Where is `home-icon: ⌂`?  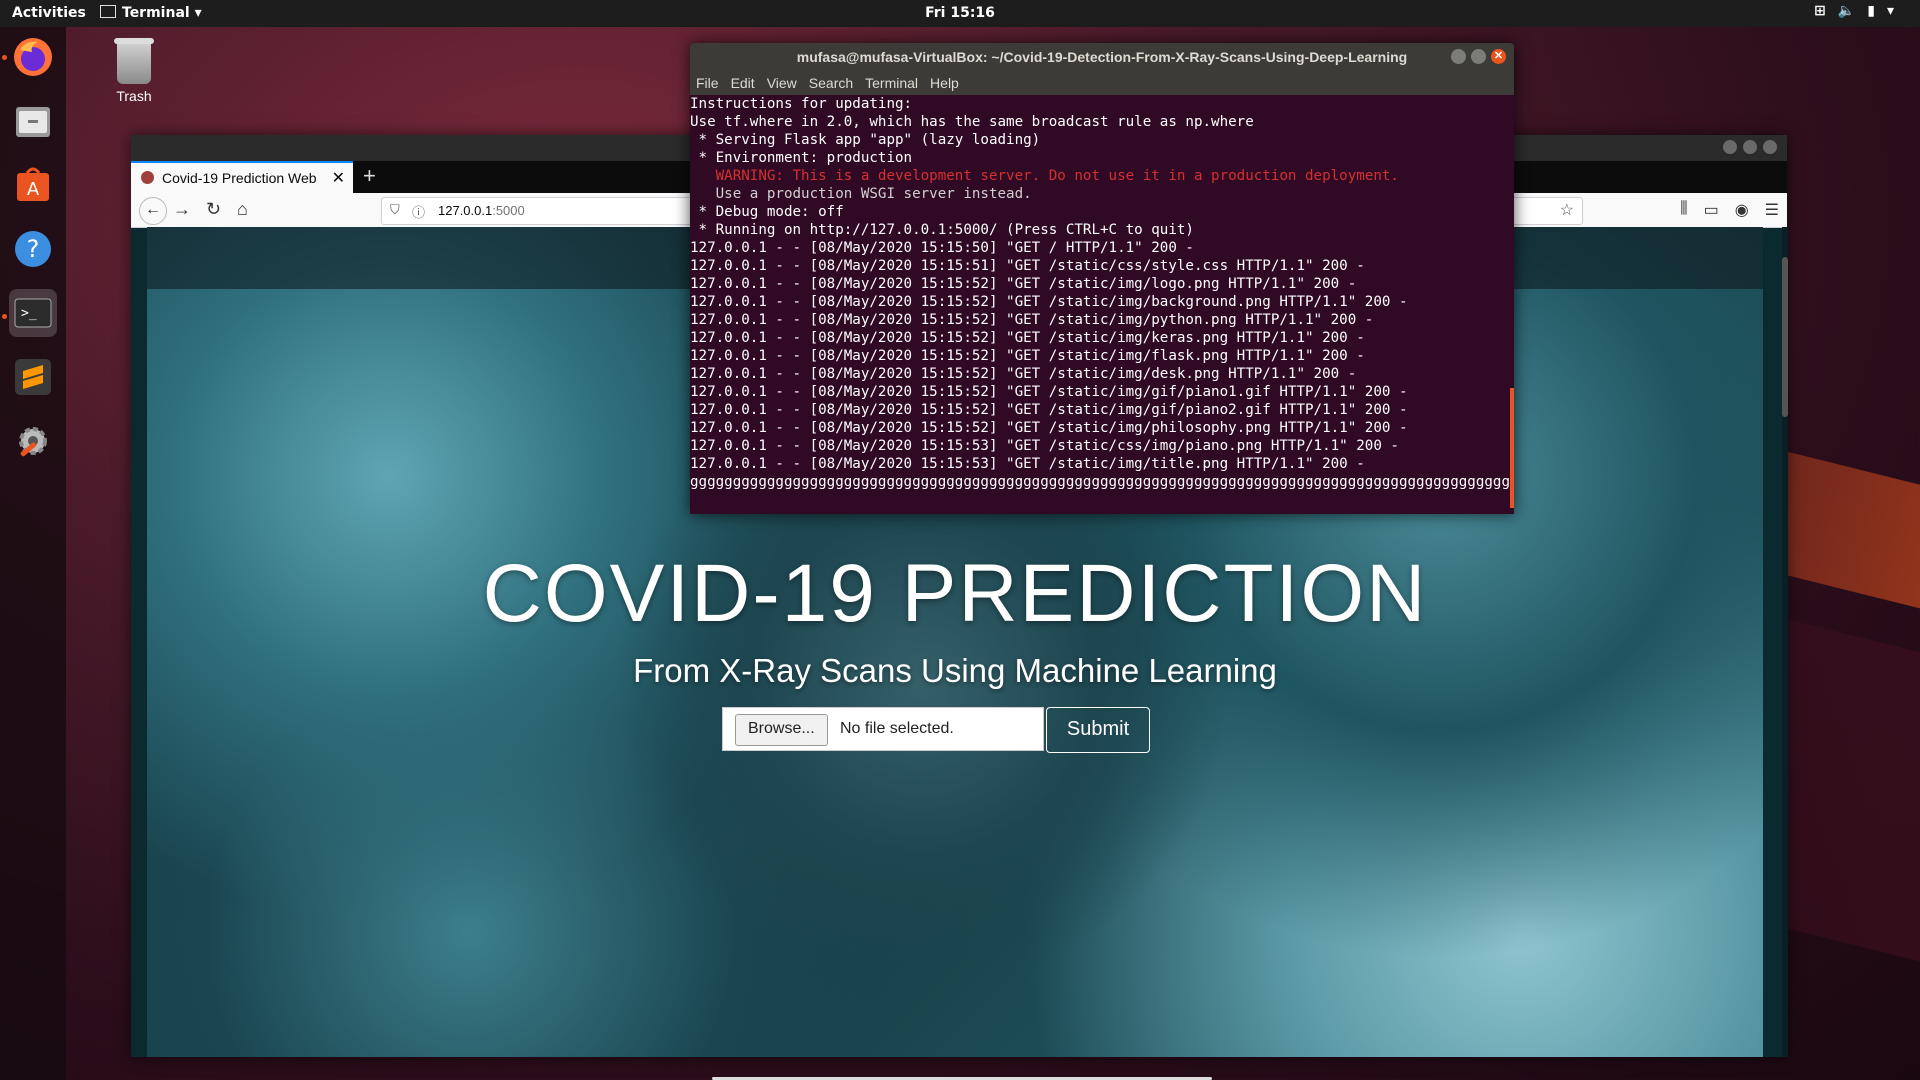 home-icon: ⌂ is located at coordinates (242, 209).